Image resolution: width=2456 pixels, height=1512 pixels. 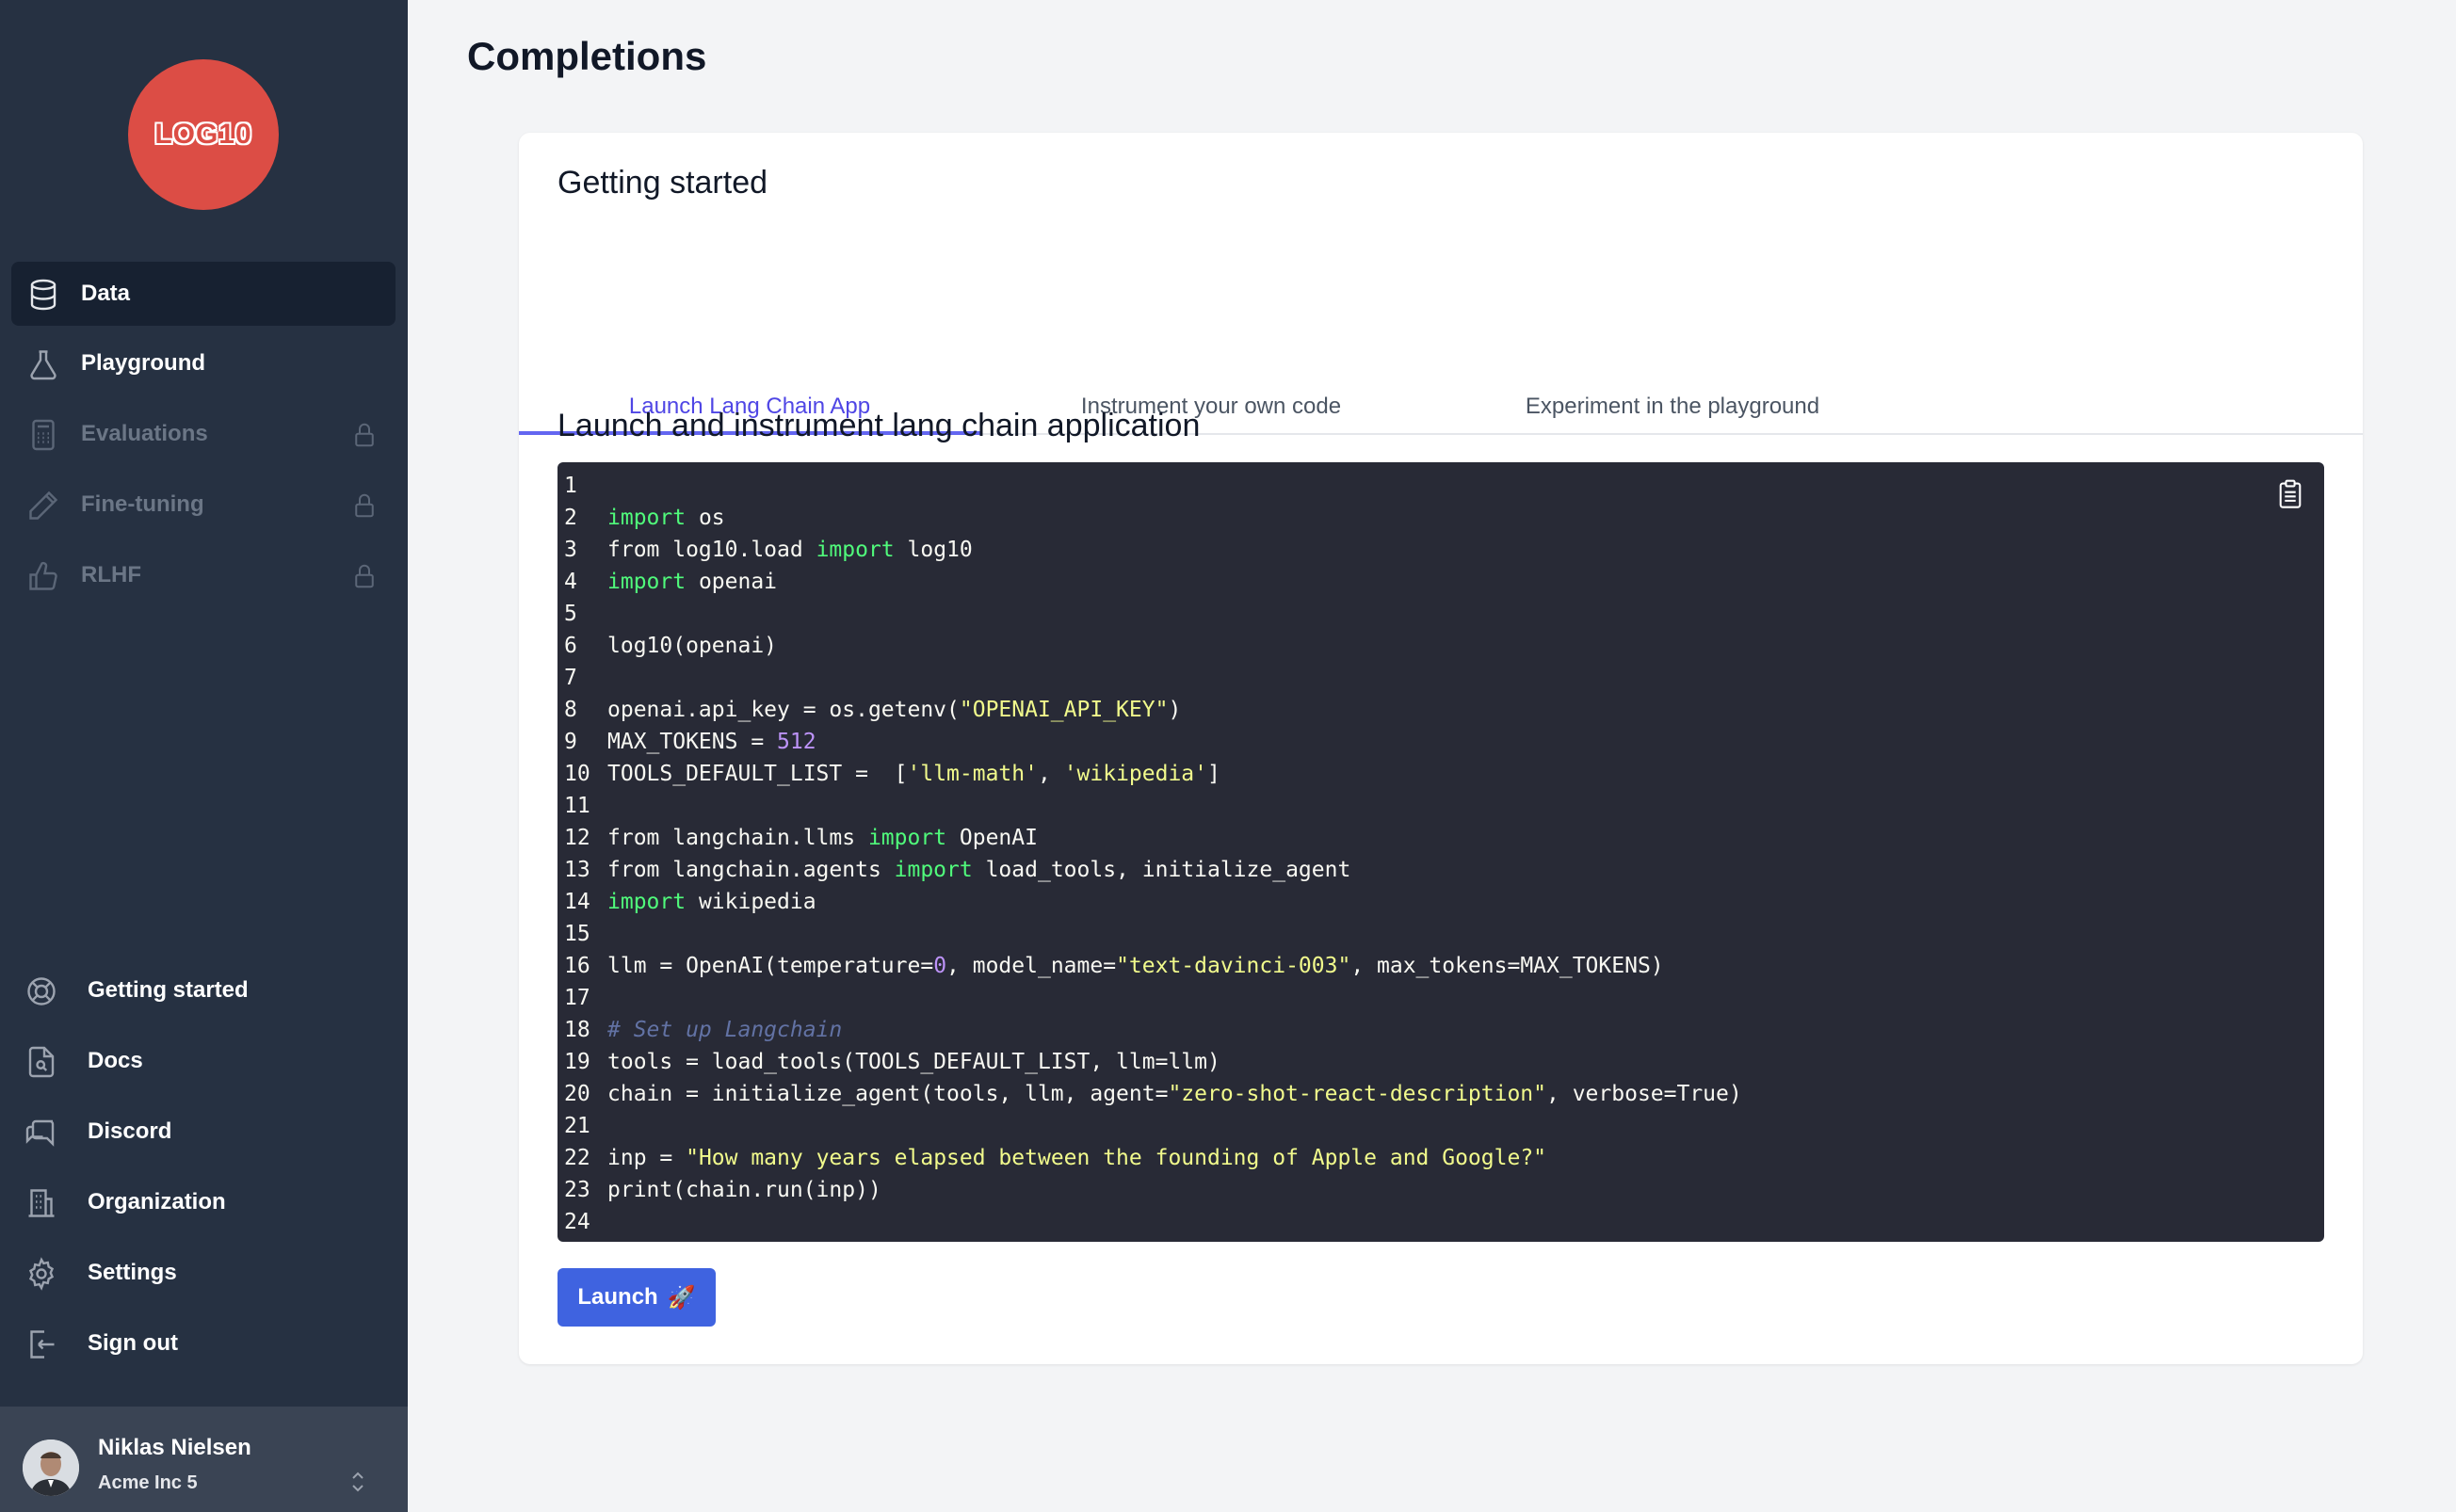 What do you see at coordinates (1153, 838) in the screenshot?
I see `code-line: 12 from langchain.llms import OpenAI` at bounding box center [1153, 838].